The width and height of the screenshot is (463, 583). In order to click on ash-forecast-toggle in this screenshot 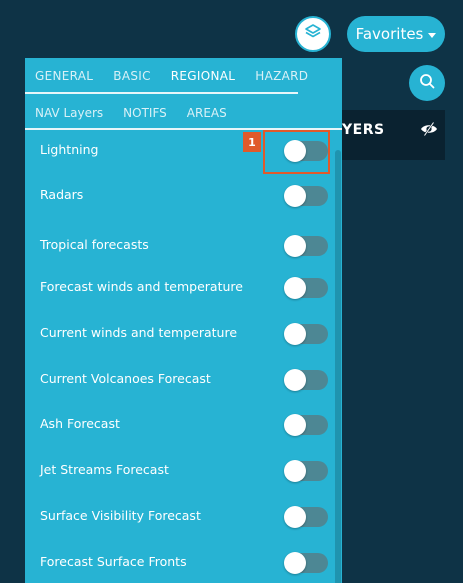, I will do `click(306, 425)`.